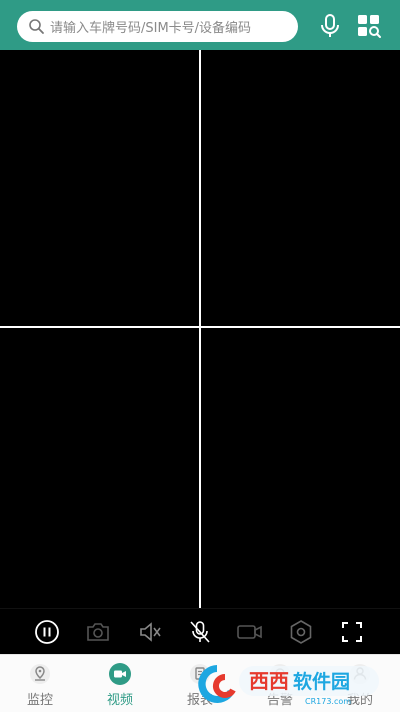 The height and width of the screenshot is (712, 400). I want to click on pause-icon, so click(47, 632).